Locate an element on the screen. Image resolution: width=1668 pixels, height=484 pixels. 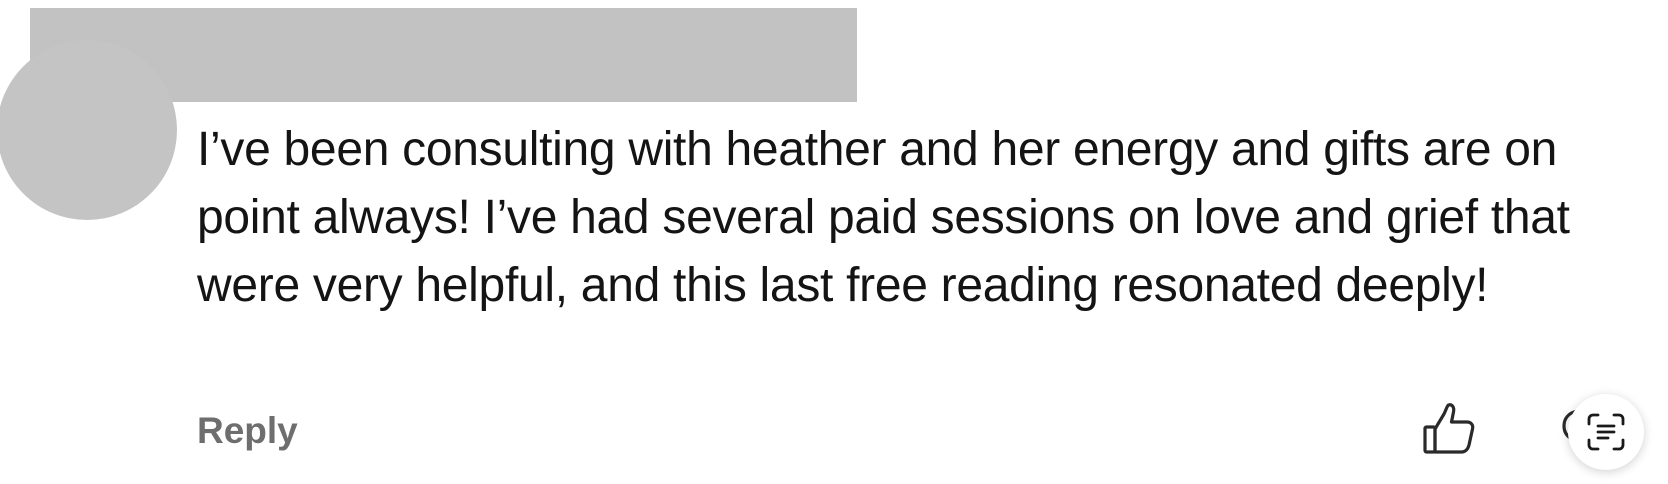
like-button is located at coordinates (1449, 429).